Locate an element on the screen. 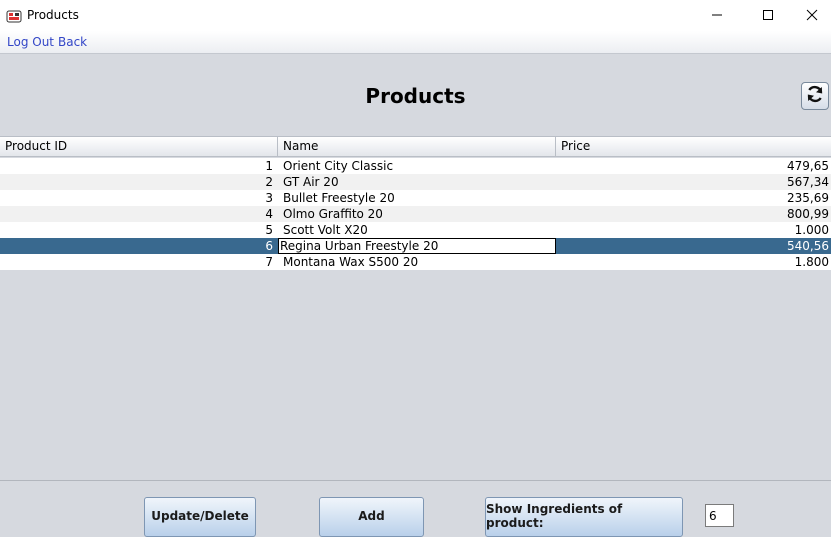  product-price-cell: 1.800 is located at coordinates (693, 262).